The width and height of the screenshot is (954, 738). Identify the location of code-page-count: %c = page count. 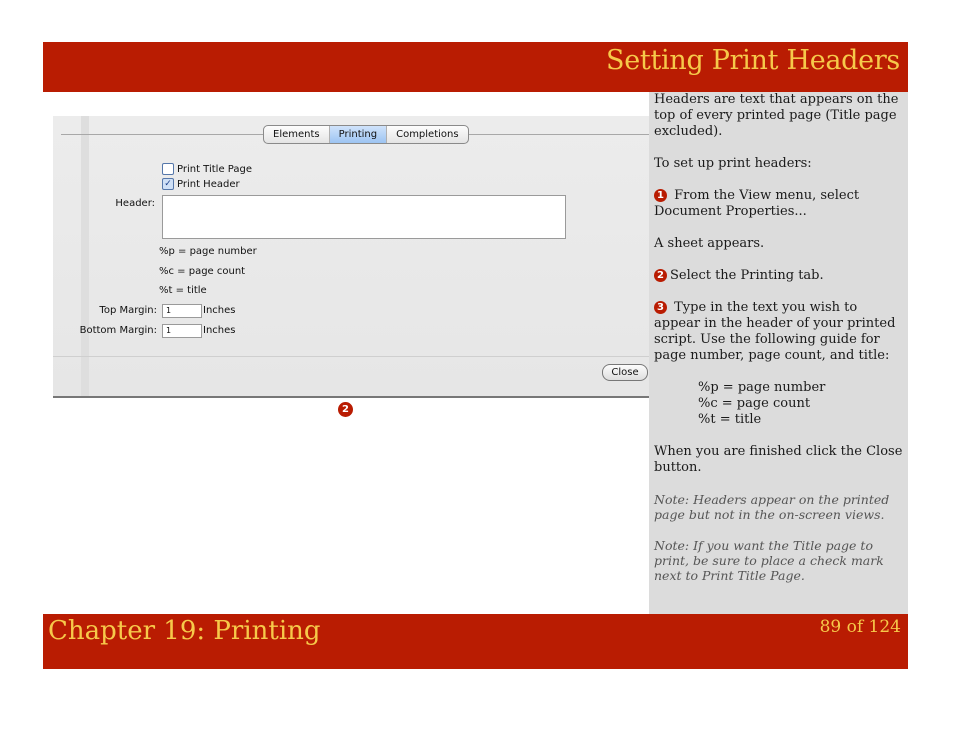
(754, 403).